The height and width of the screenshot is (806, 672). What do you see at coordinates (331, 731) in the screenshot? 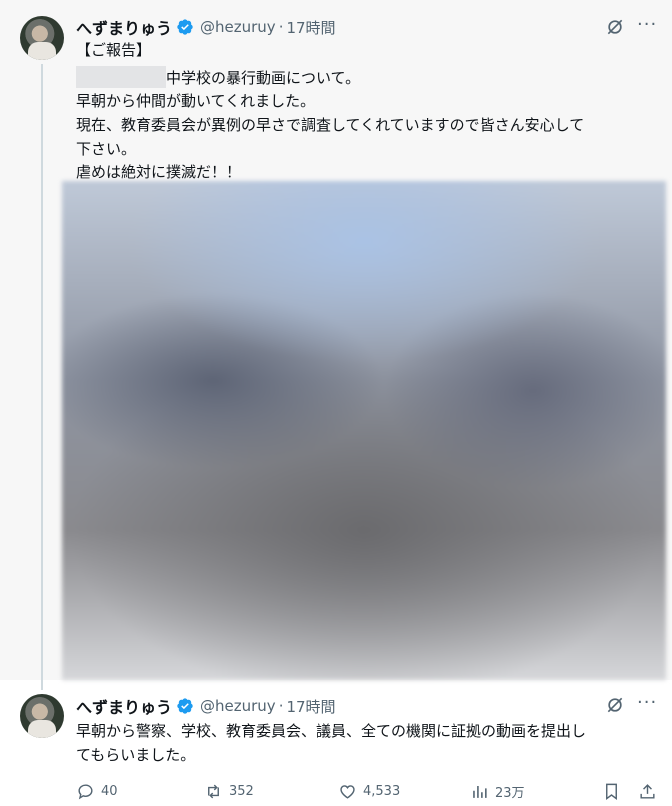
I see `tweet-text-line: 早朝から警察、学校、教育委員会、議員、全ての機関に証拠の動画を提出し` at bounding box center [331, 731].